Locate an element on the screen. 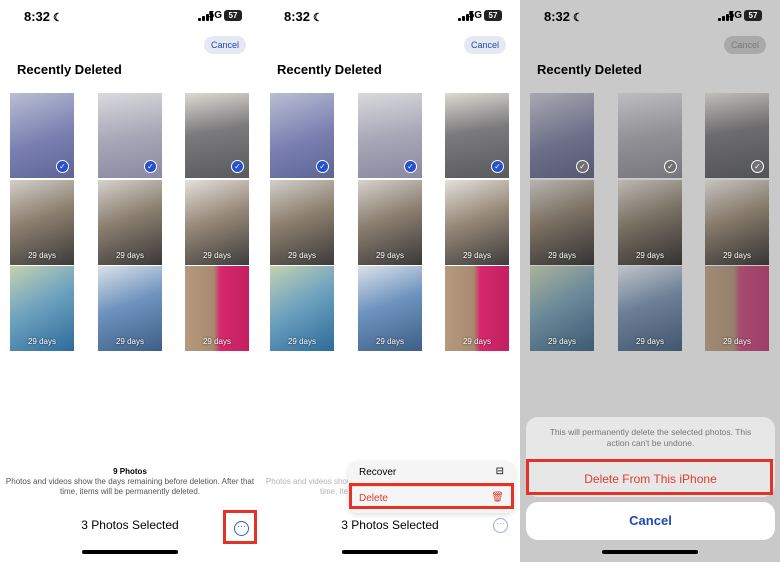  menu-item-label: Recover is located at coordinates (378, 472).